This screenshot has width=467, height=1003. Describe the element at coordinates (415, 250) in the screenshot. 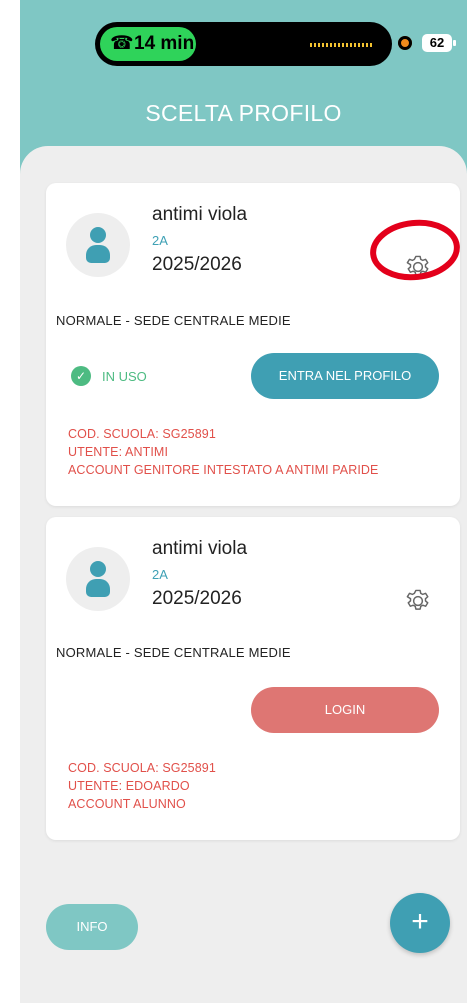

I see `annotation-circle` at that location.